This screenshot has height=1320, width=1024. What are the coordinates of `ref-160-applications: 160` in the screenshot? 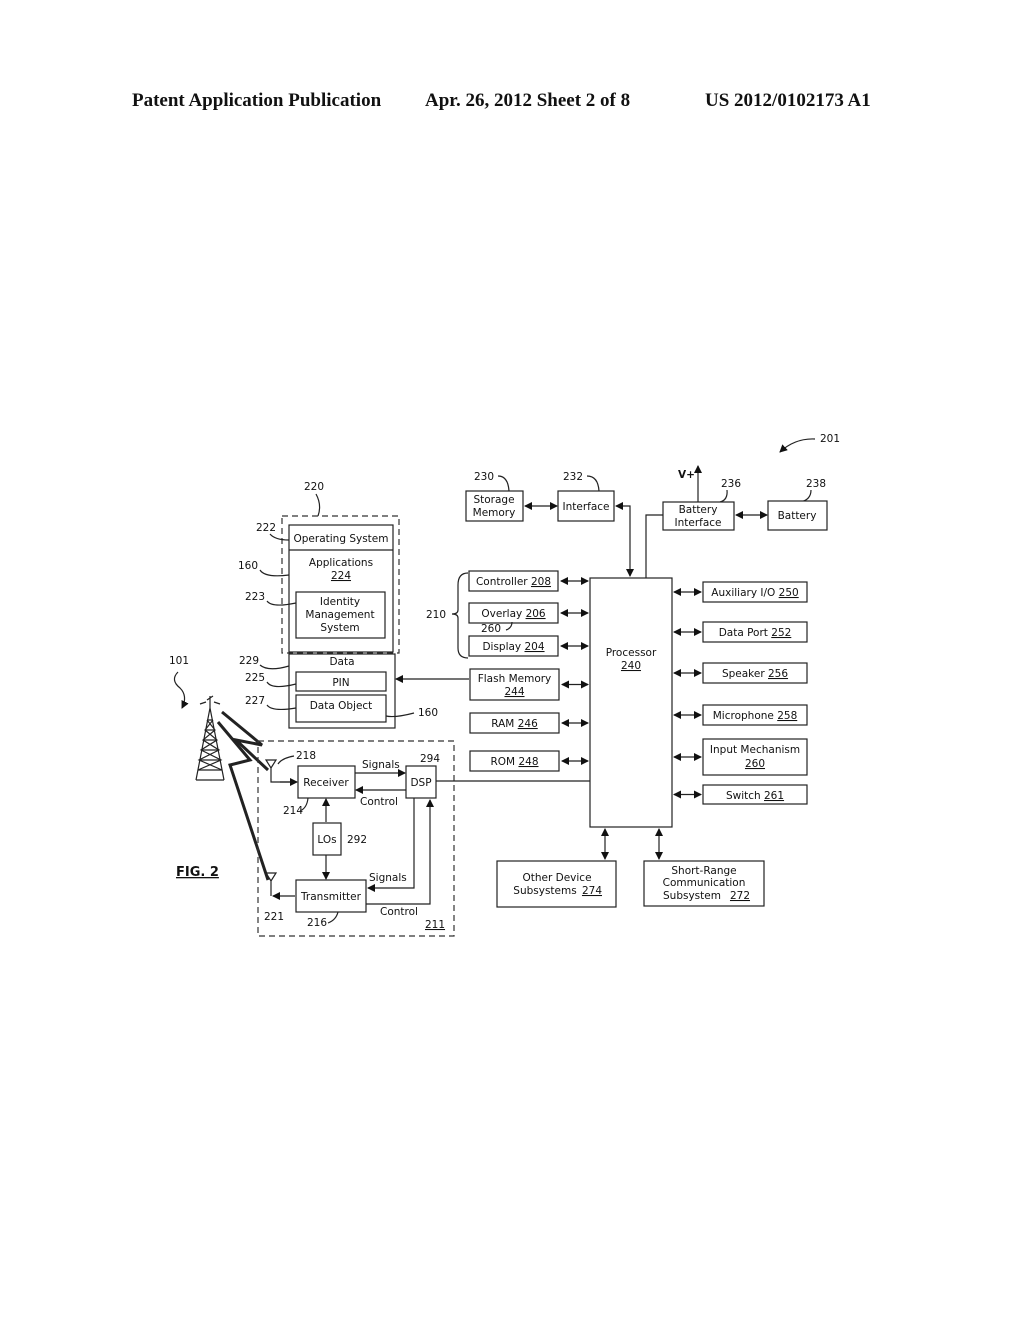 It's located at (248, 566).